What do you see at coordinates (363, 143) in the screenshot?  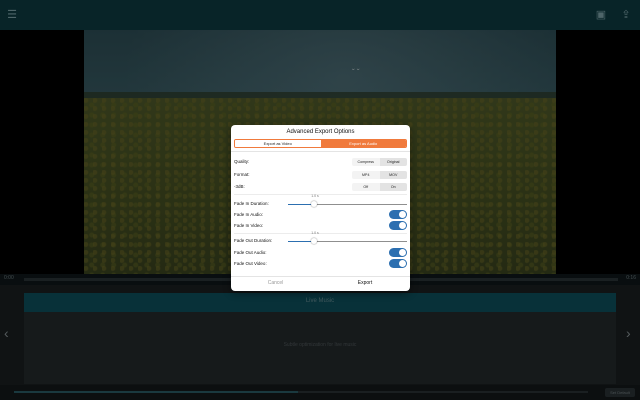 I see `export-as-audio-tab: Export as Audio` at bounding box center [363, 143].